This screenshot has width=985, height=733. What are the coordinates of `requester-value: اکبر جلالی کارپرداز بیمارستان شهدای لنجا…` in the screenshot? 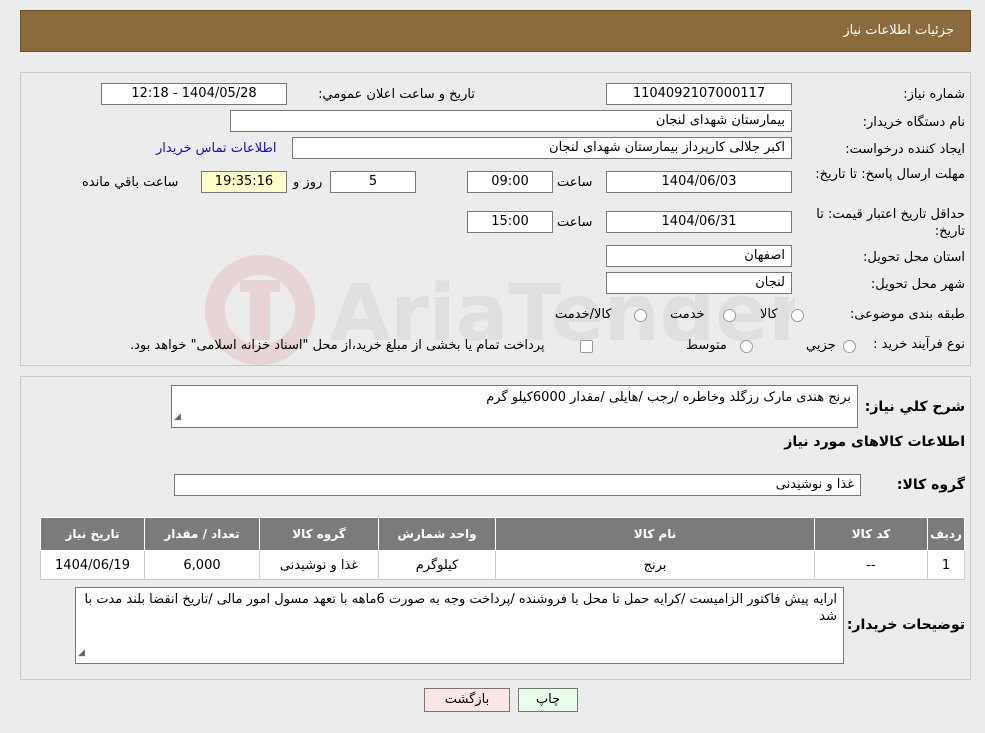 It's located at (542, 148).